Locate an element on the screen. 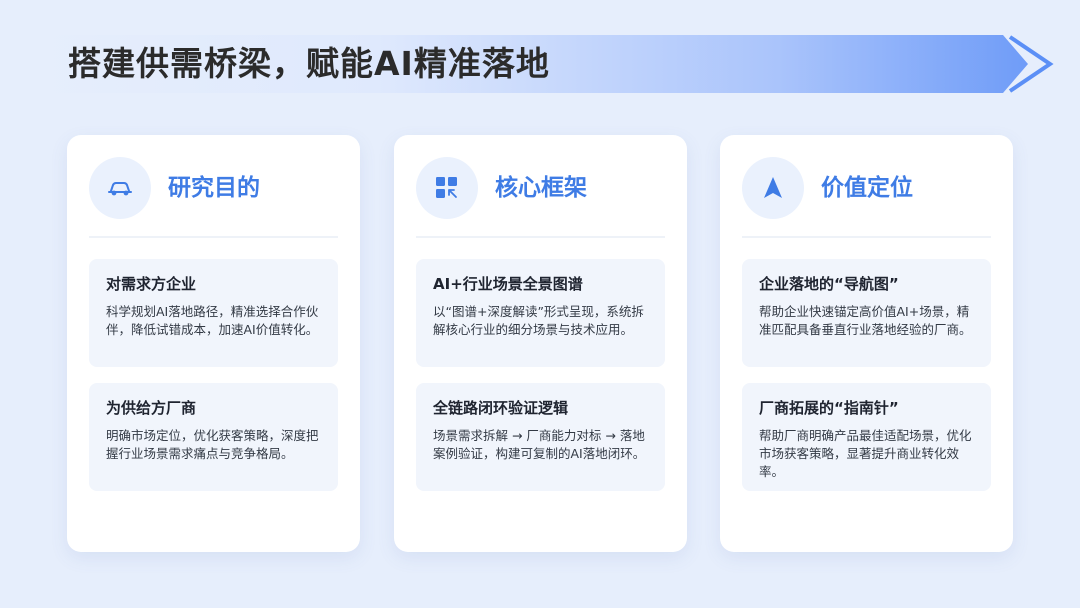  item-title: 企业落地的“导航图” is located at coordinates (829, 284).